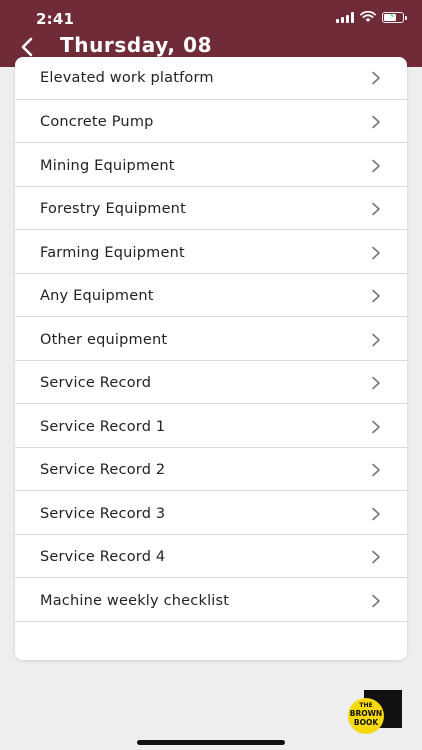  What do you see at coordinates (136, 45) in the screenshot?
I see `page-title: Thursday, 08` at bounding box center [136, 45].